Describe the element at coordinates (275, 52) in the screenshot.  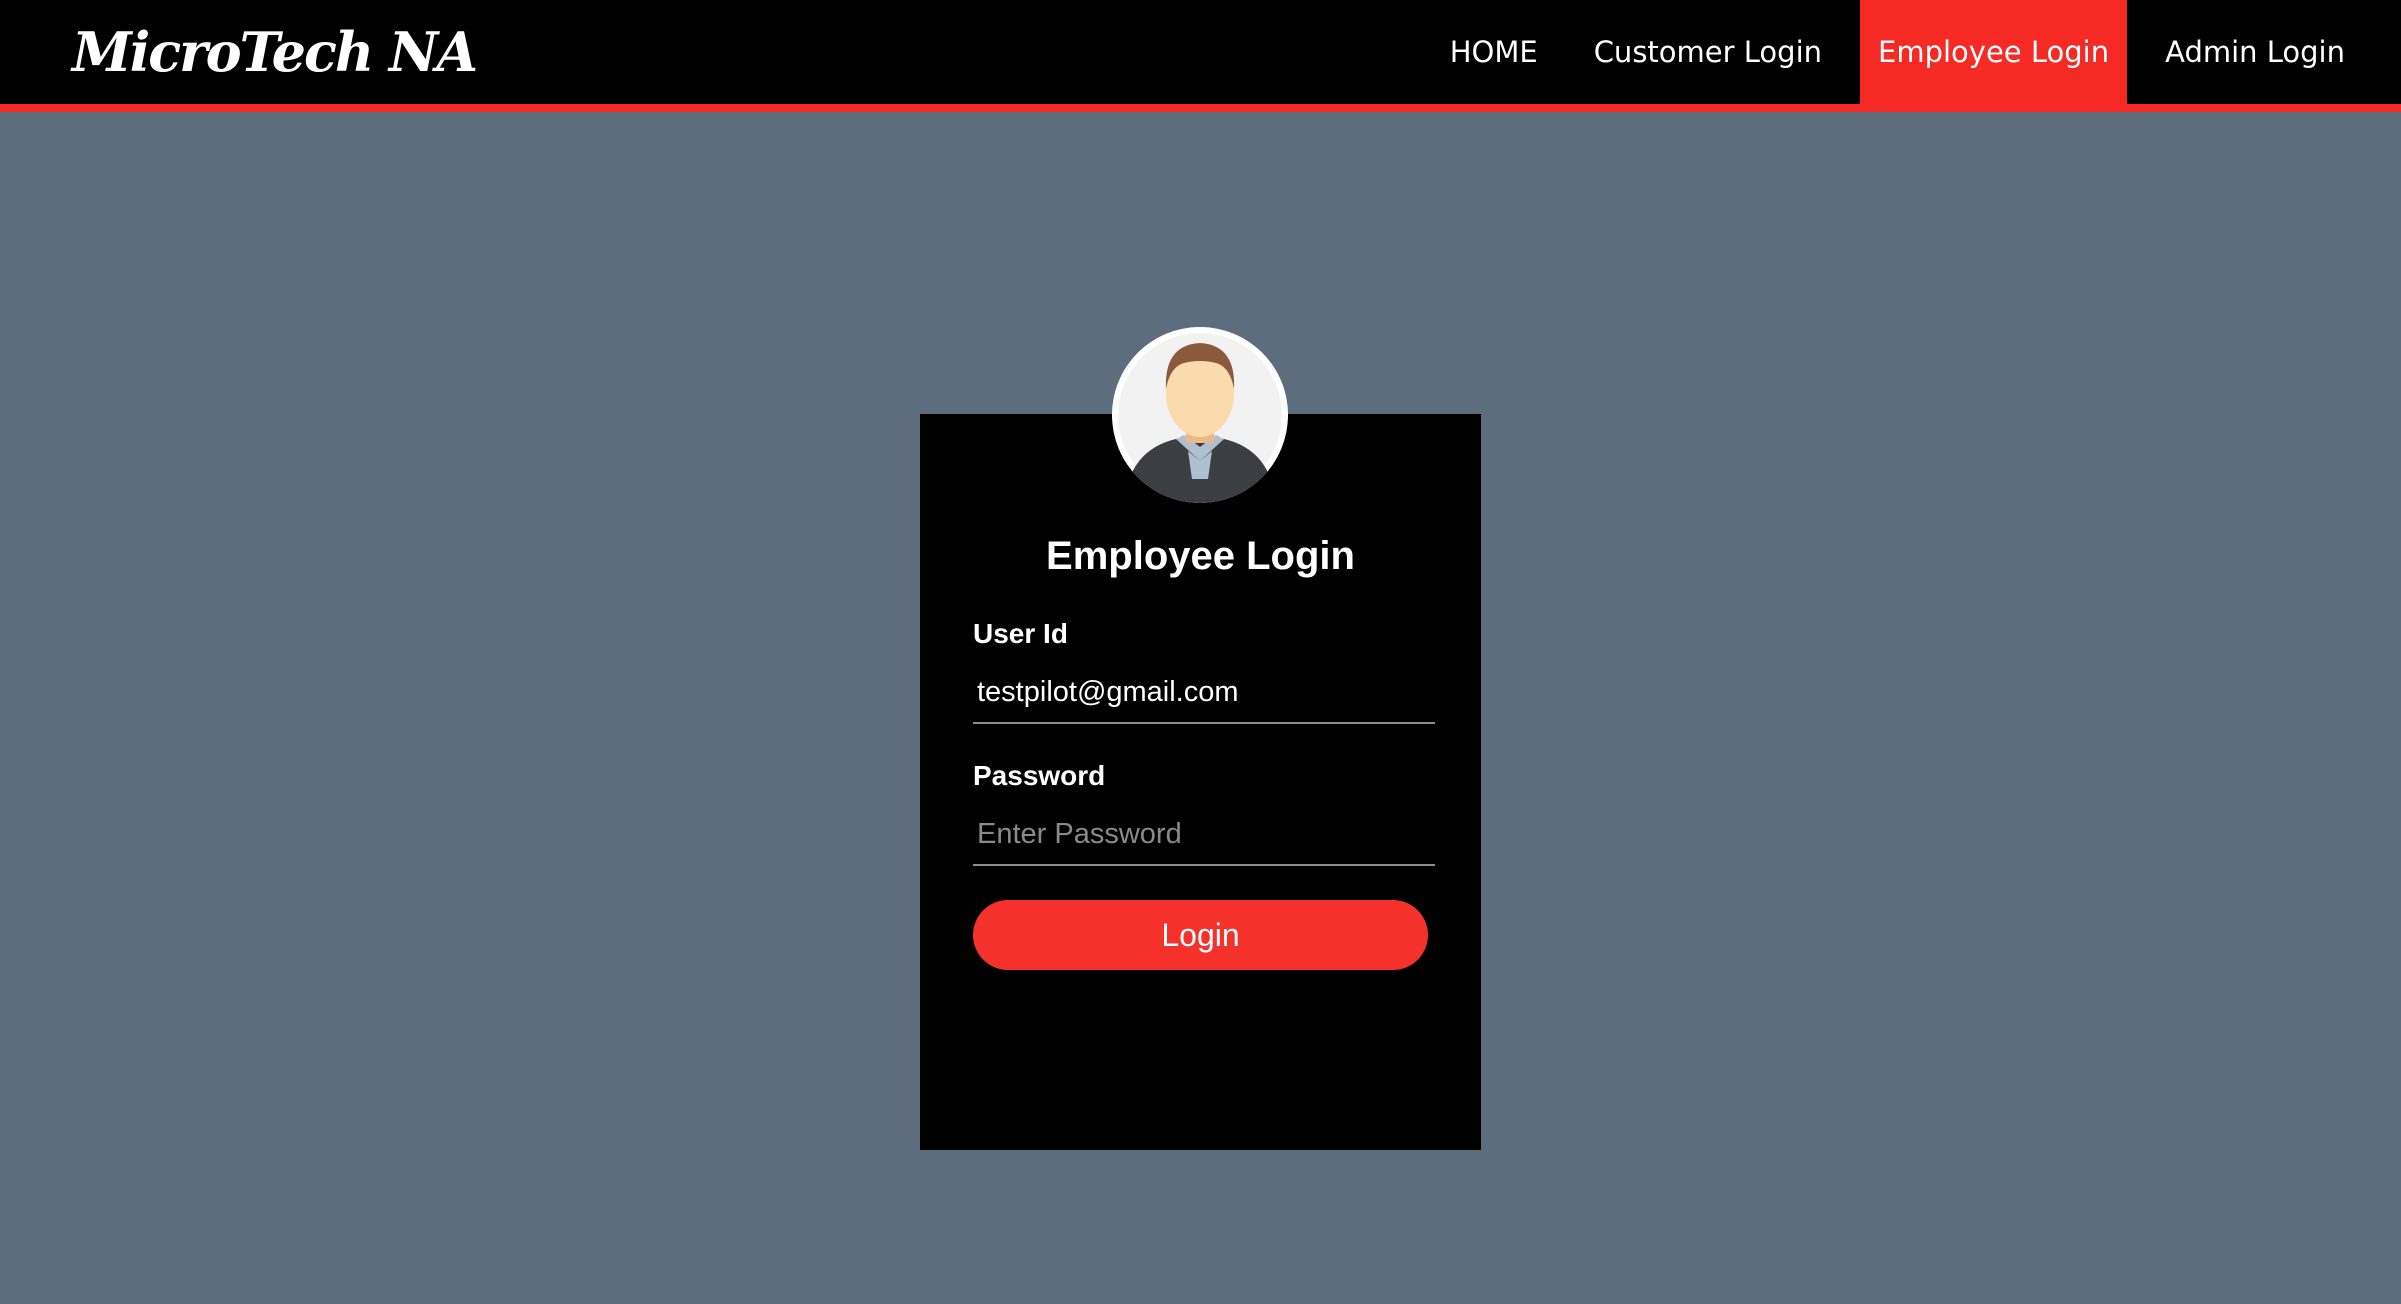
I see `brand-logo: MicroTech NA` at that location.